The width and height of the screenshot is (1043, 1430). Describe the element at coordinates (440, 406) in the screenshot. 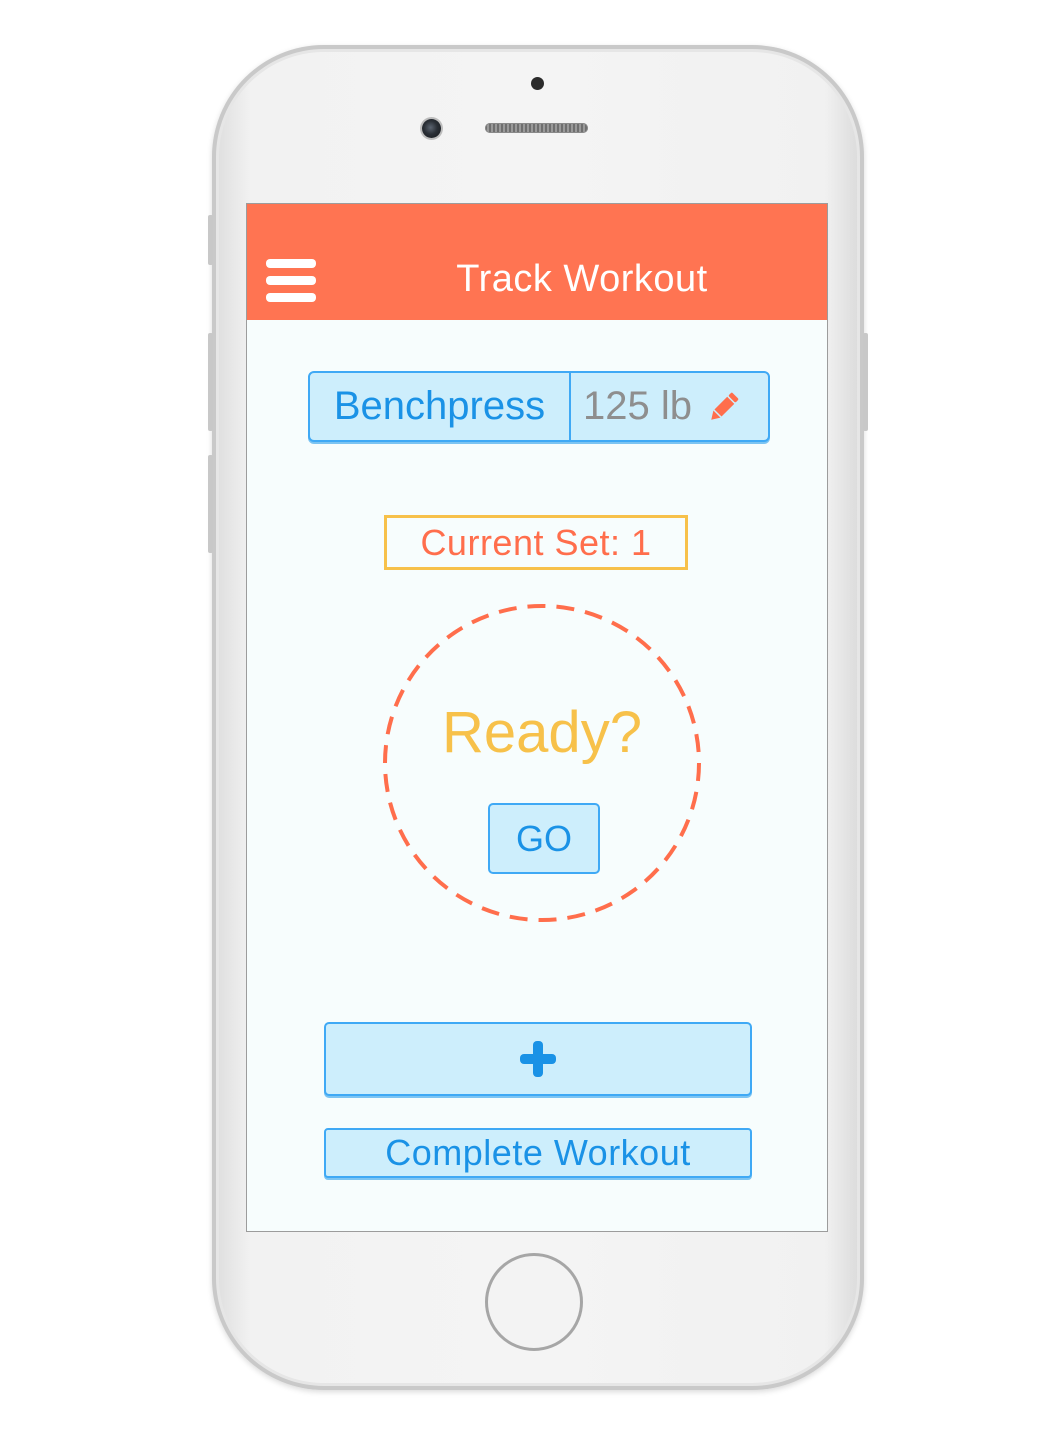

I see `exercise-name: Benchpress` at that location.